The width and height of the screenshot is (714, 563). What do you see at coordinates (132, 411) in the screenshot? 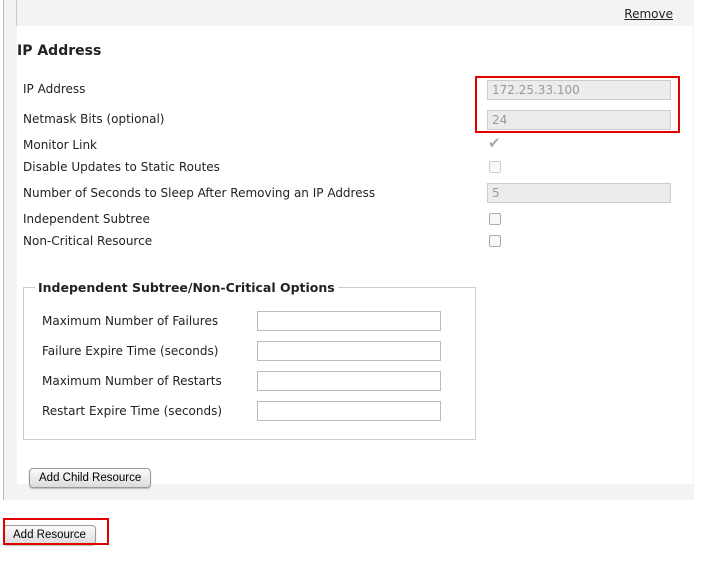
I see `restart-expire-label: Restart Expire Time (seconds)` at bounding box center [132, 411].